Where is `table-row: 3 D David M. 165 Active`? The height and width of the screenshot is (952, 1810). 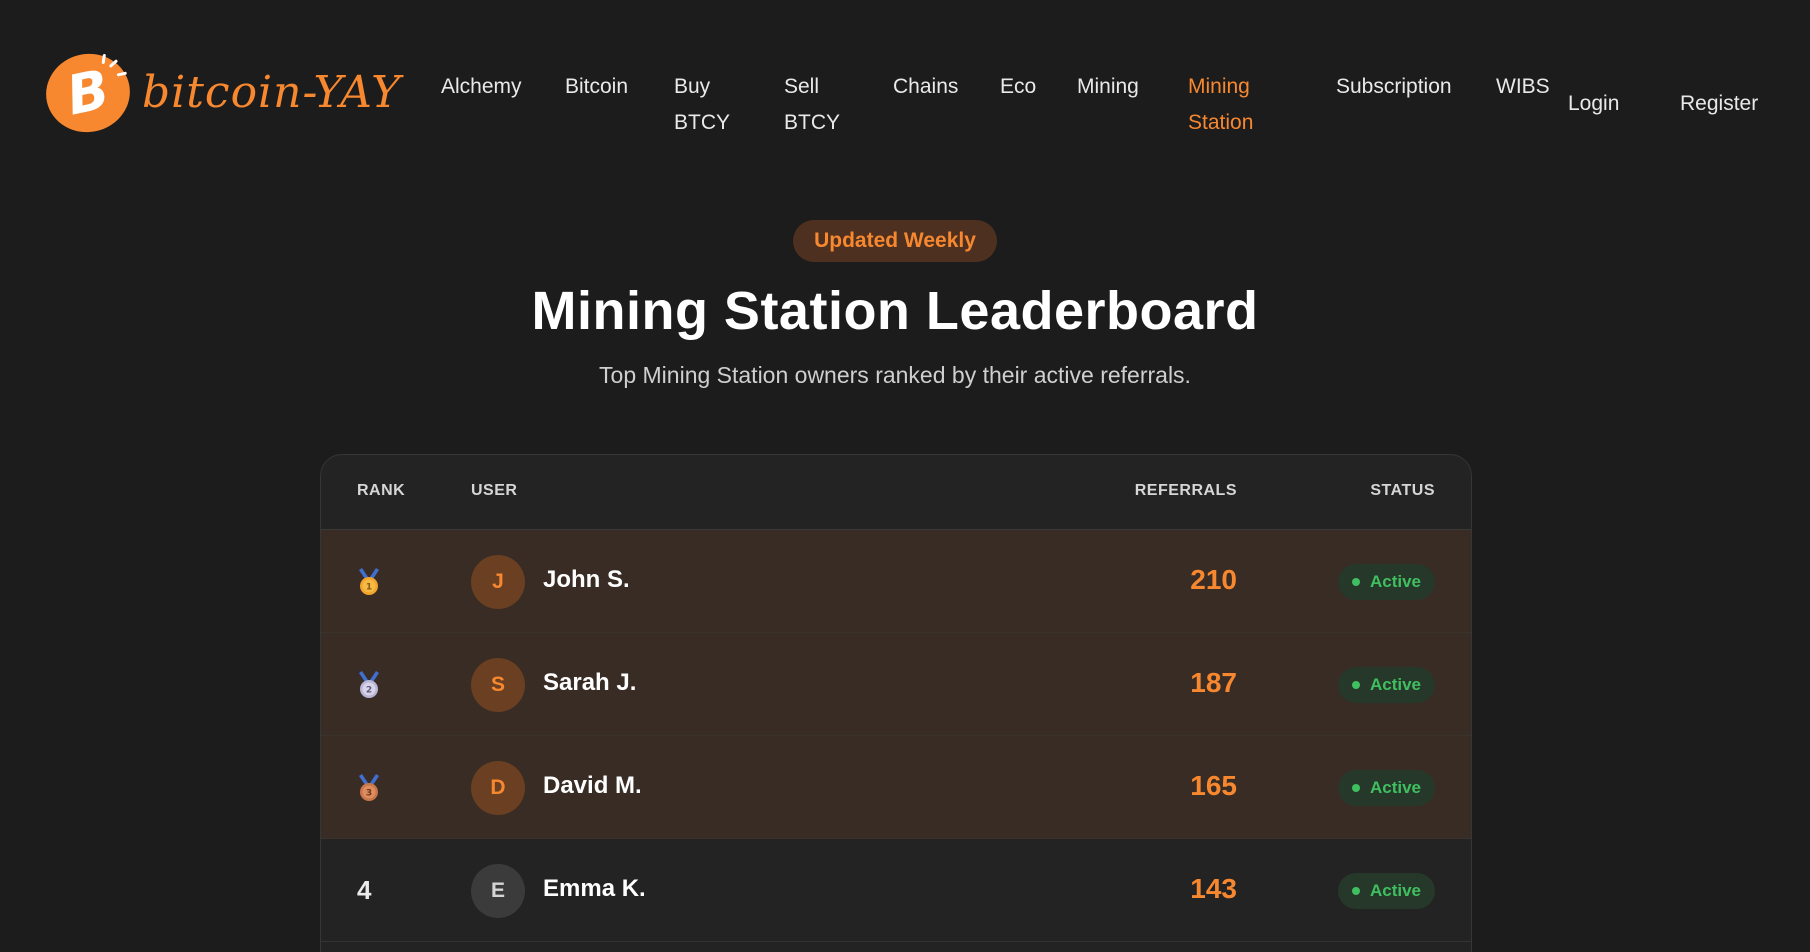
table-row: 3 D David M. 165 Active is located at coordinates (896, 787).